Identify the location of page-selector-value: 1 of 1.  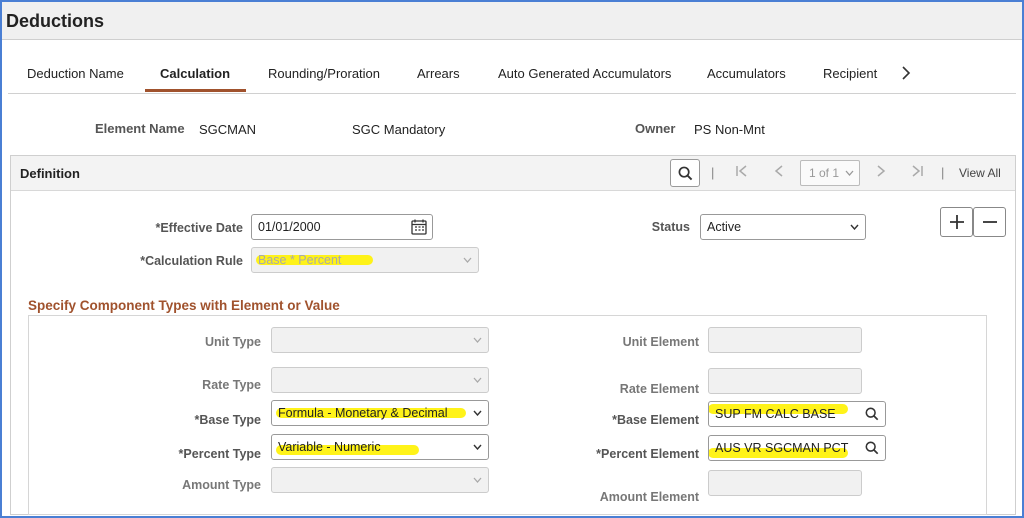
(824, 173).